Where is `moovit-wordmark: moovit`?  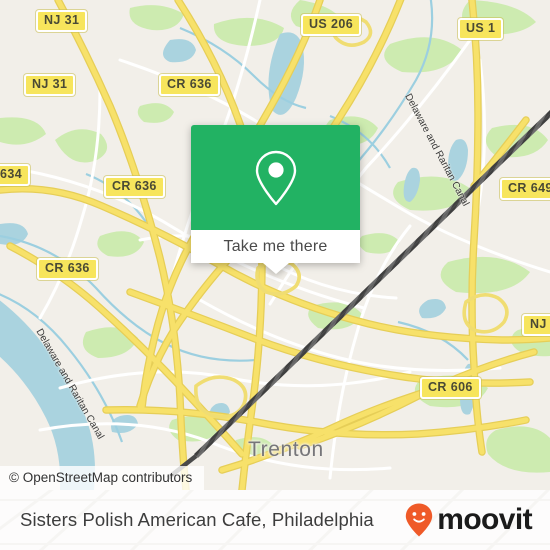 moovit-wordmark: moovit is located at coordinates (484, 519).